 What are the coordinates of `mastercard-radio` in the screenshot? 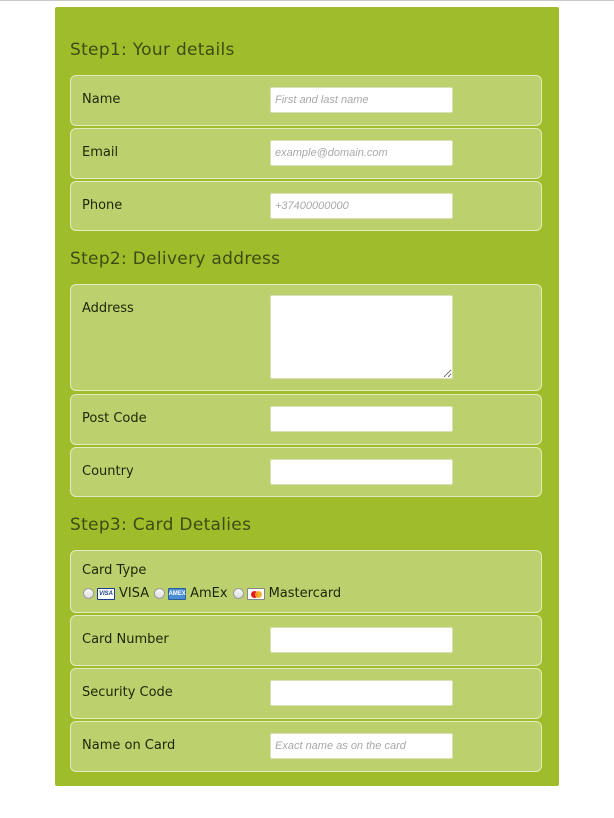 It's located at (238, 593).